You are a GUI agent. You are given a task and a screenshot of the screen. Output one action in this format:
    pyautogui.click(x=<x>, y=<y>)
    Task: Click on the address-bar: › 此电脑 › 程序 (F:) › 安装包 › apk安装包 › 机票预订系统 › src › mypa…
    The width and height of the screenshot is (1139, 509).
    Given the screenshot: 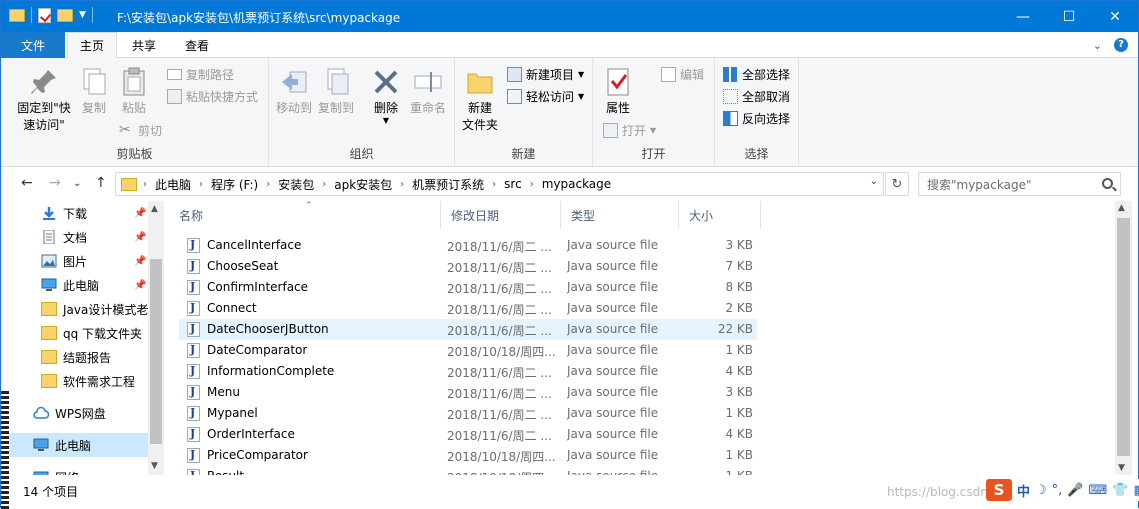 What is the action you would take?
    pyautogui.click(x=499, y=184)
    